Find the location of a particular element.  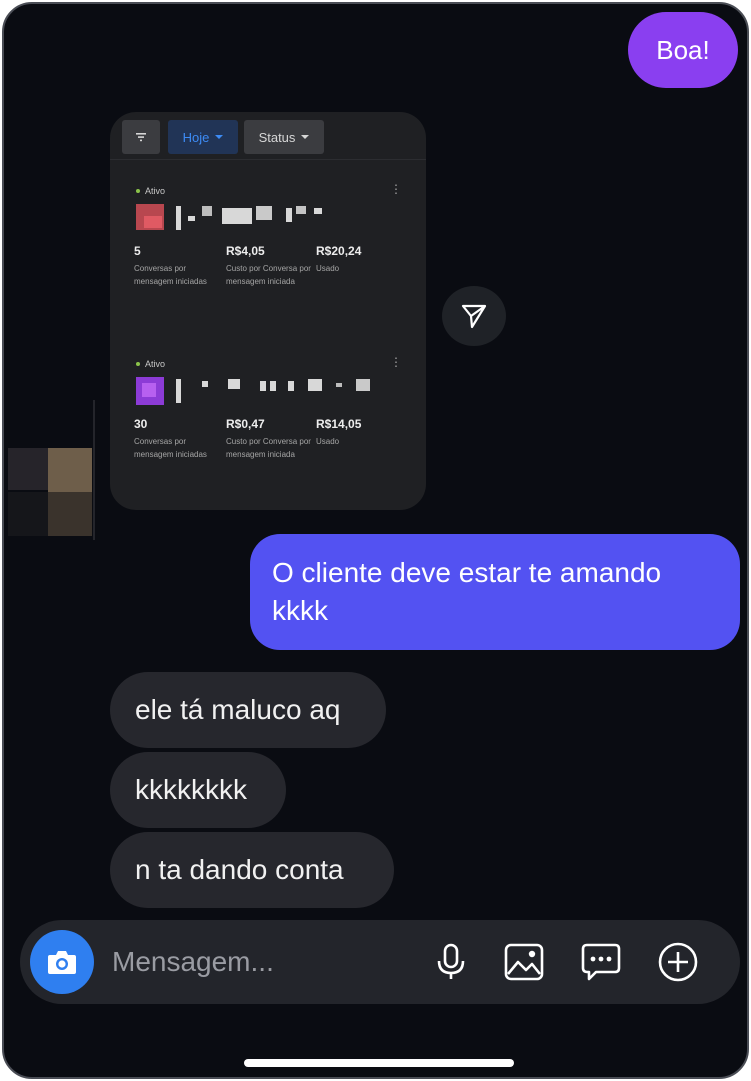

camera-button is located at coordinates (62, 962).